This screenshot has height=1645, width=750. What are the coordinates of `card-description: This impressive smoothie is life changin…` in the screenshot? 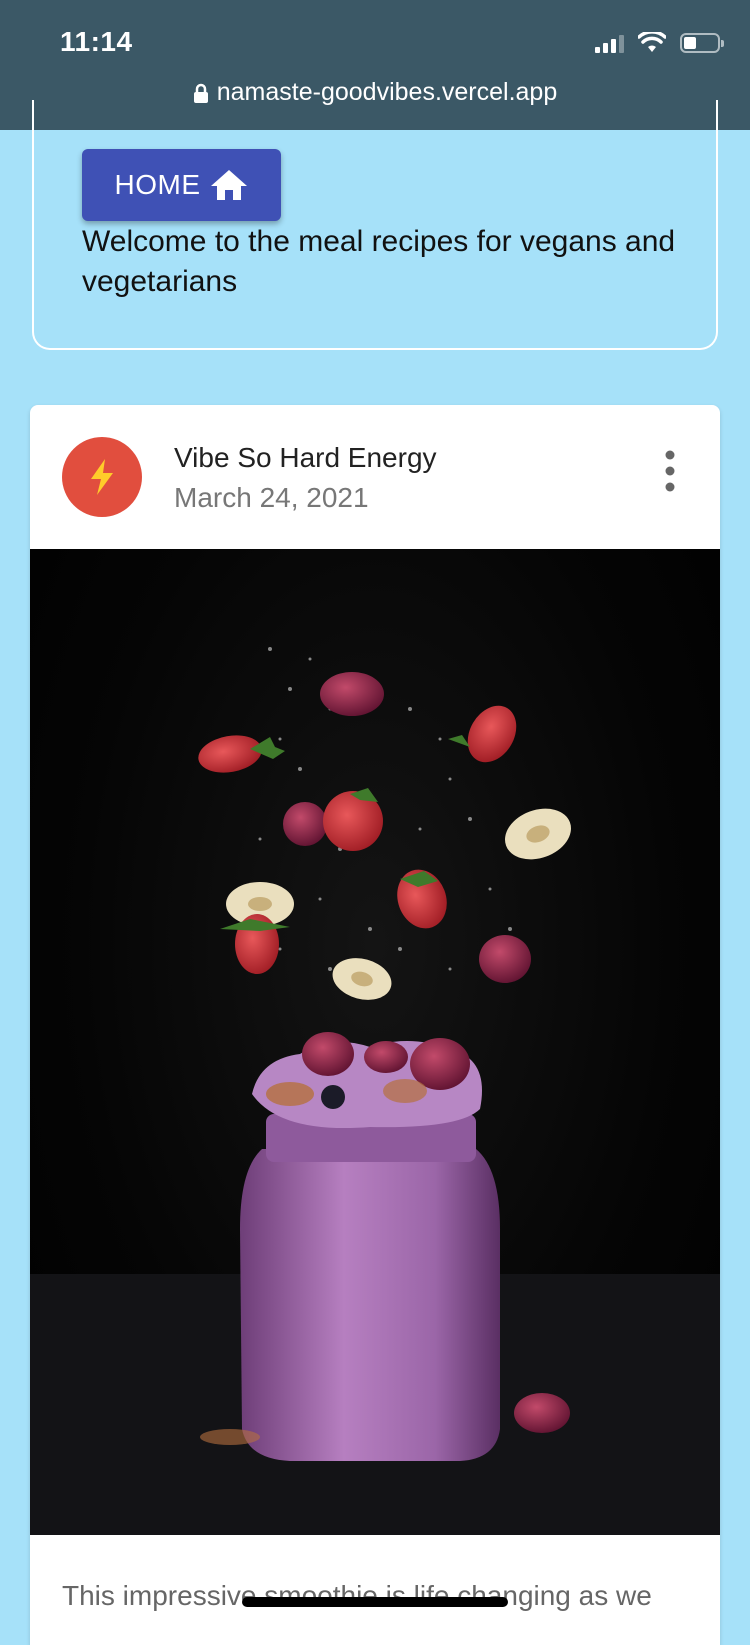 It's located at (357, 1595).